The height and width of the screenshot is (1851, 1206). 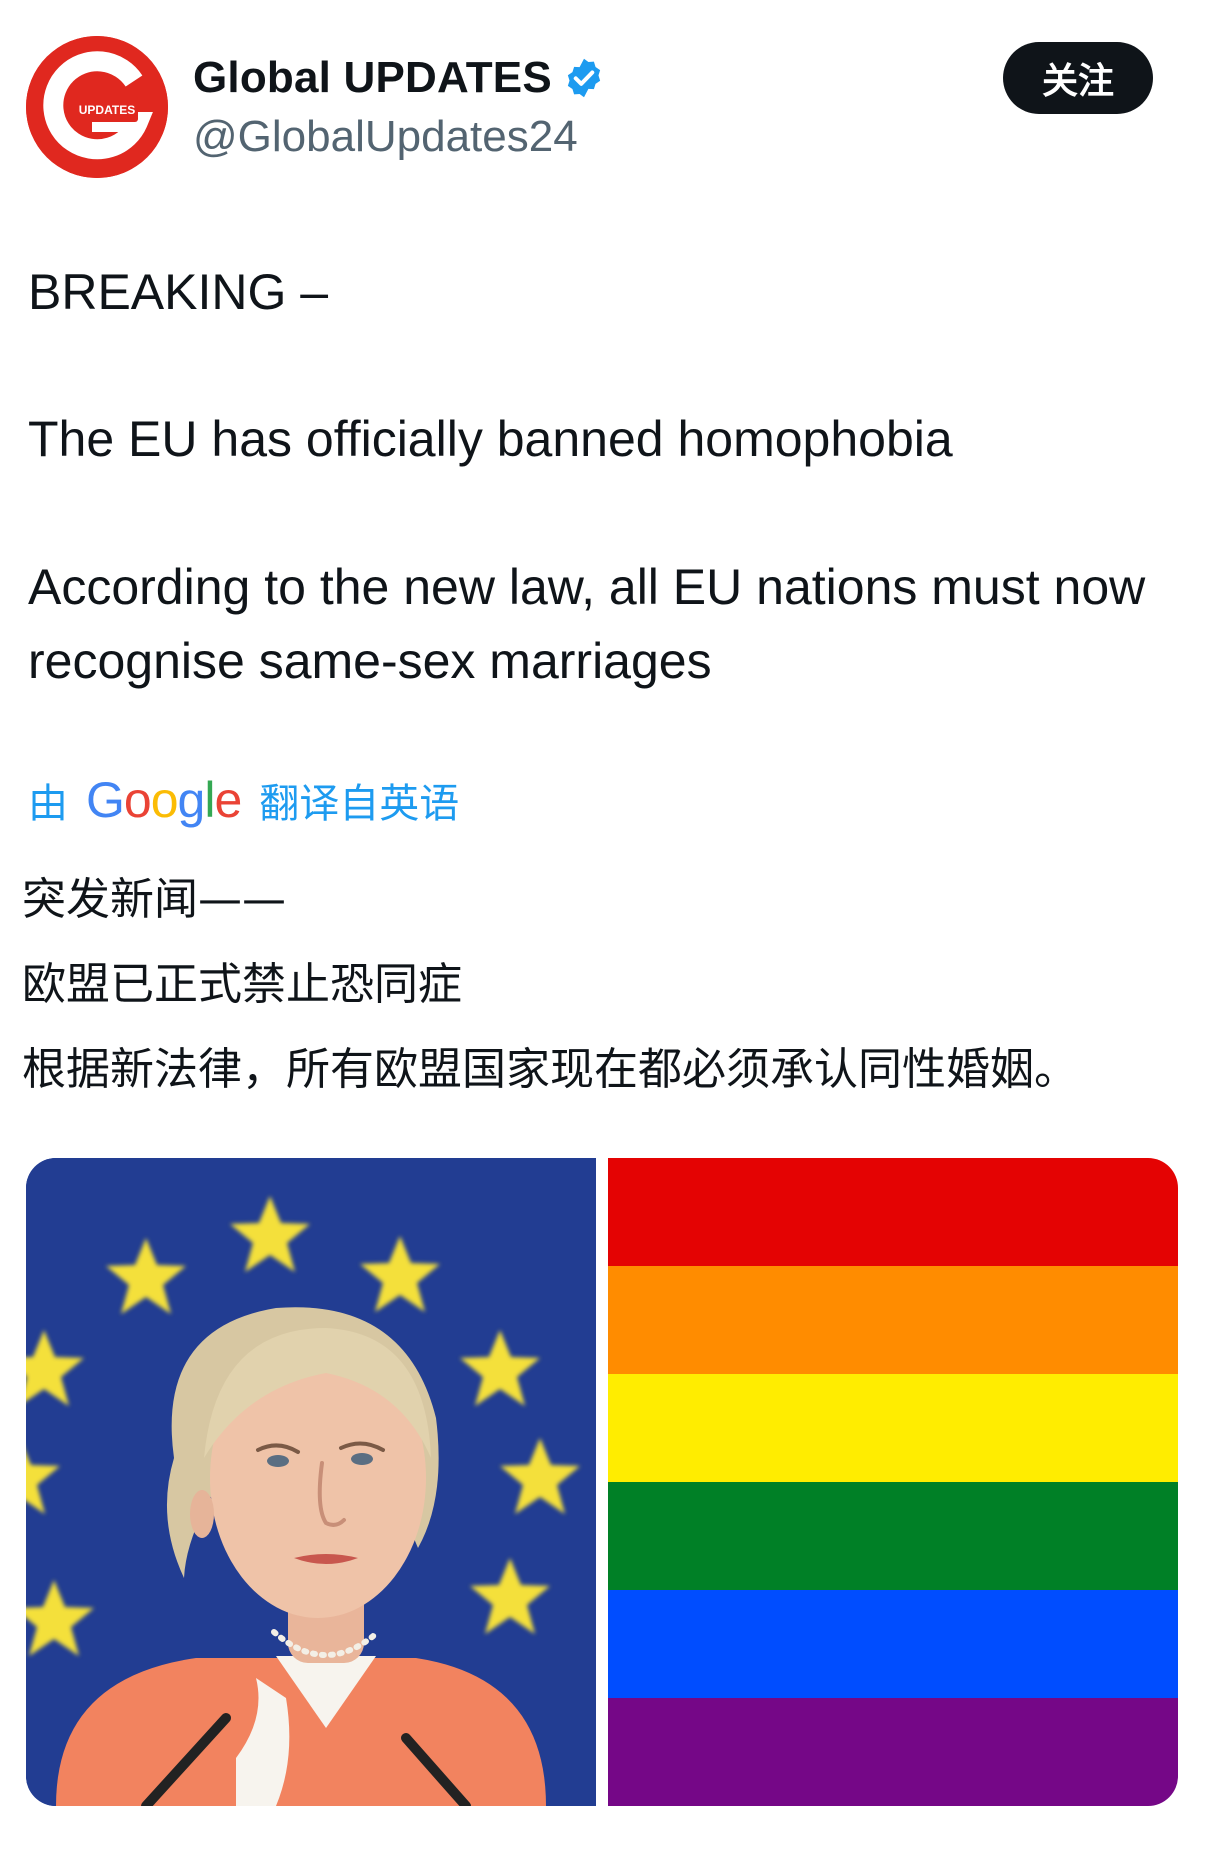 What do you see at coordinates (48, 804) in the screenshot?
I see `translation-prefix: 由` at bounding box center [48, 804].